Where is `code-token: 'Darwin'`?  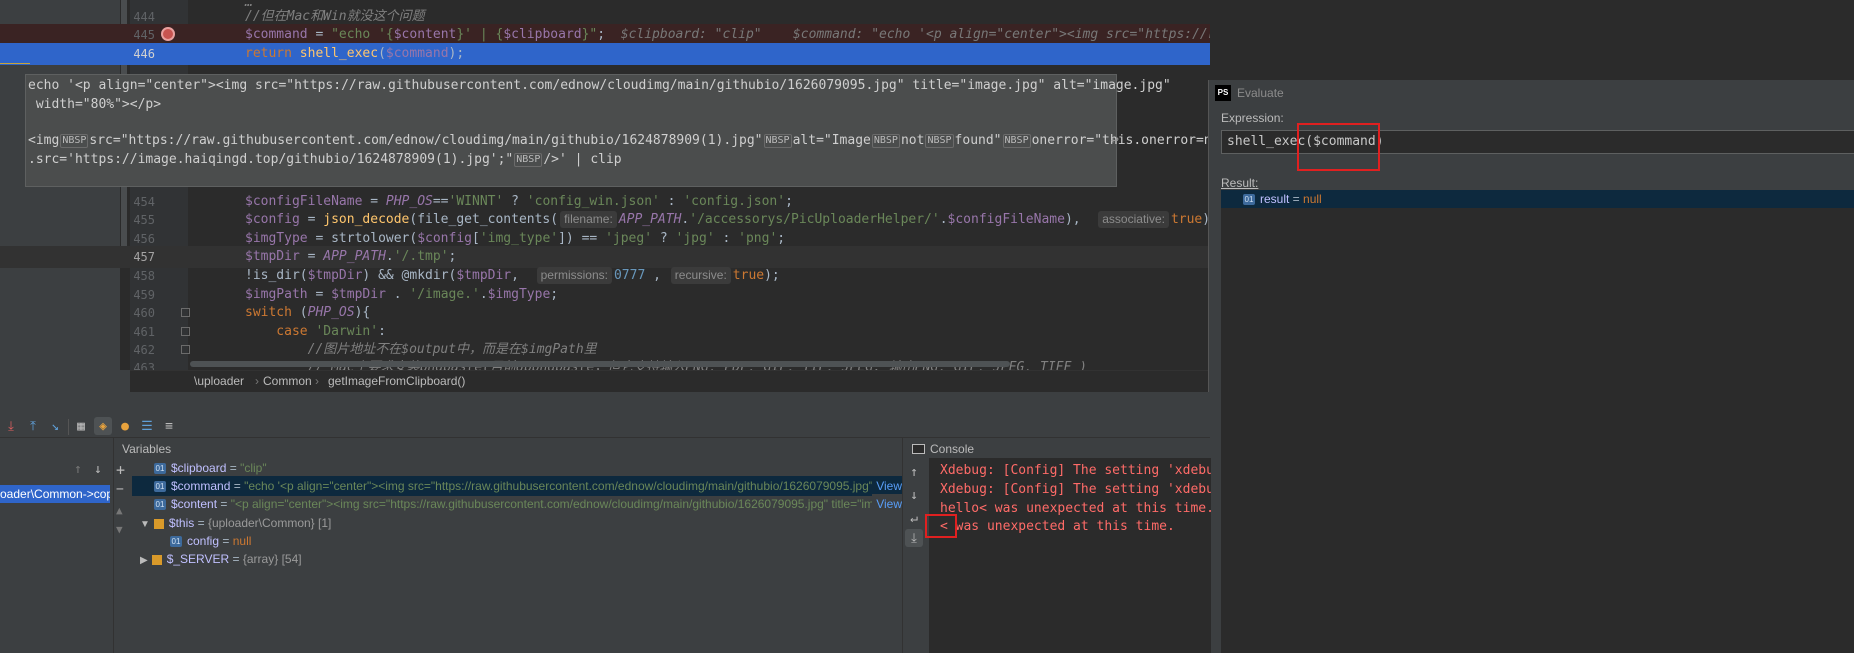 code-token: 'Darwin' is located at coordinates (347, 331).